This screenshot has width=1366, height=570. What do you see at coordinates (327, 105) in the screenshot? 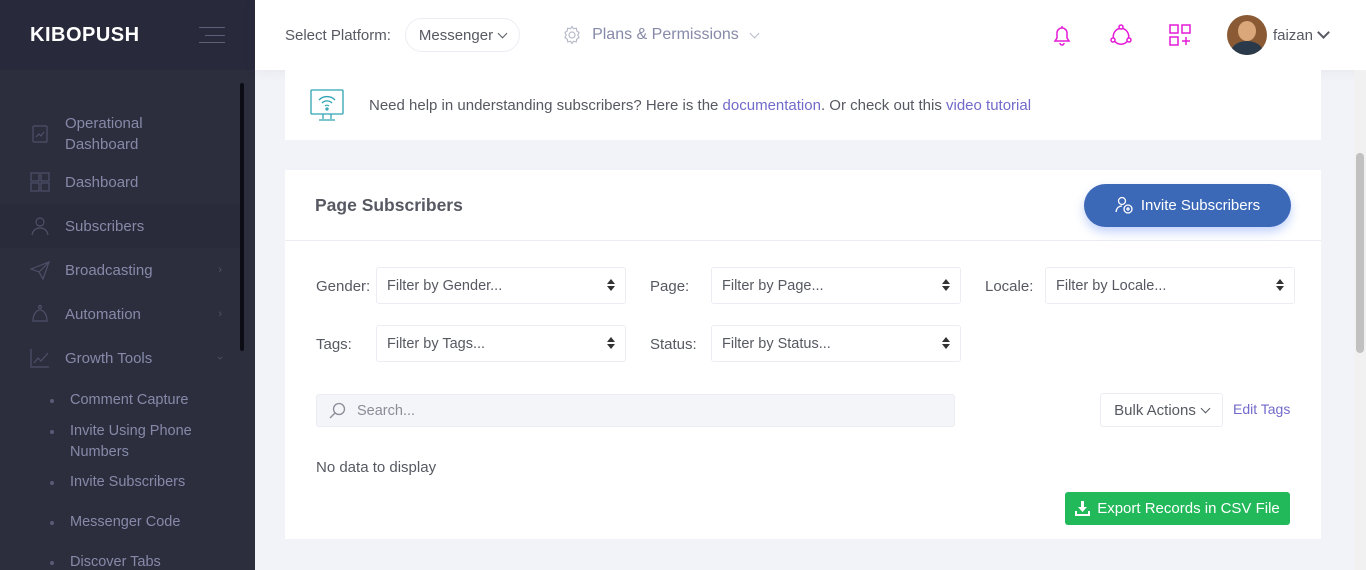
I see `monitor-wifi-icon` at bounding box center [327, 105].